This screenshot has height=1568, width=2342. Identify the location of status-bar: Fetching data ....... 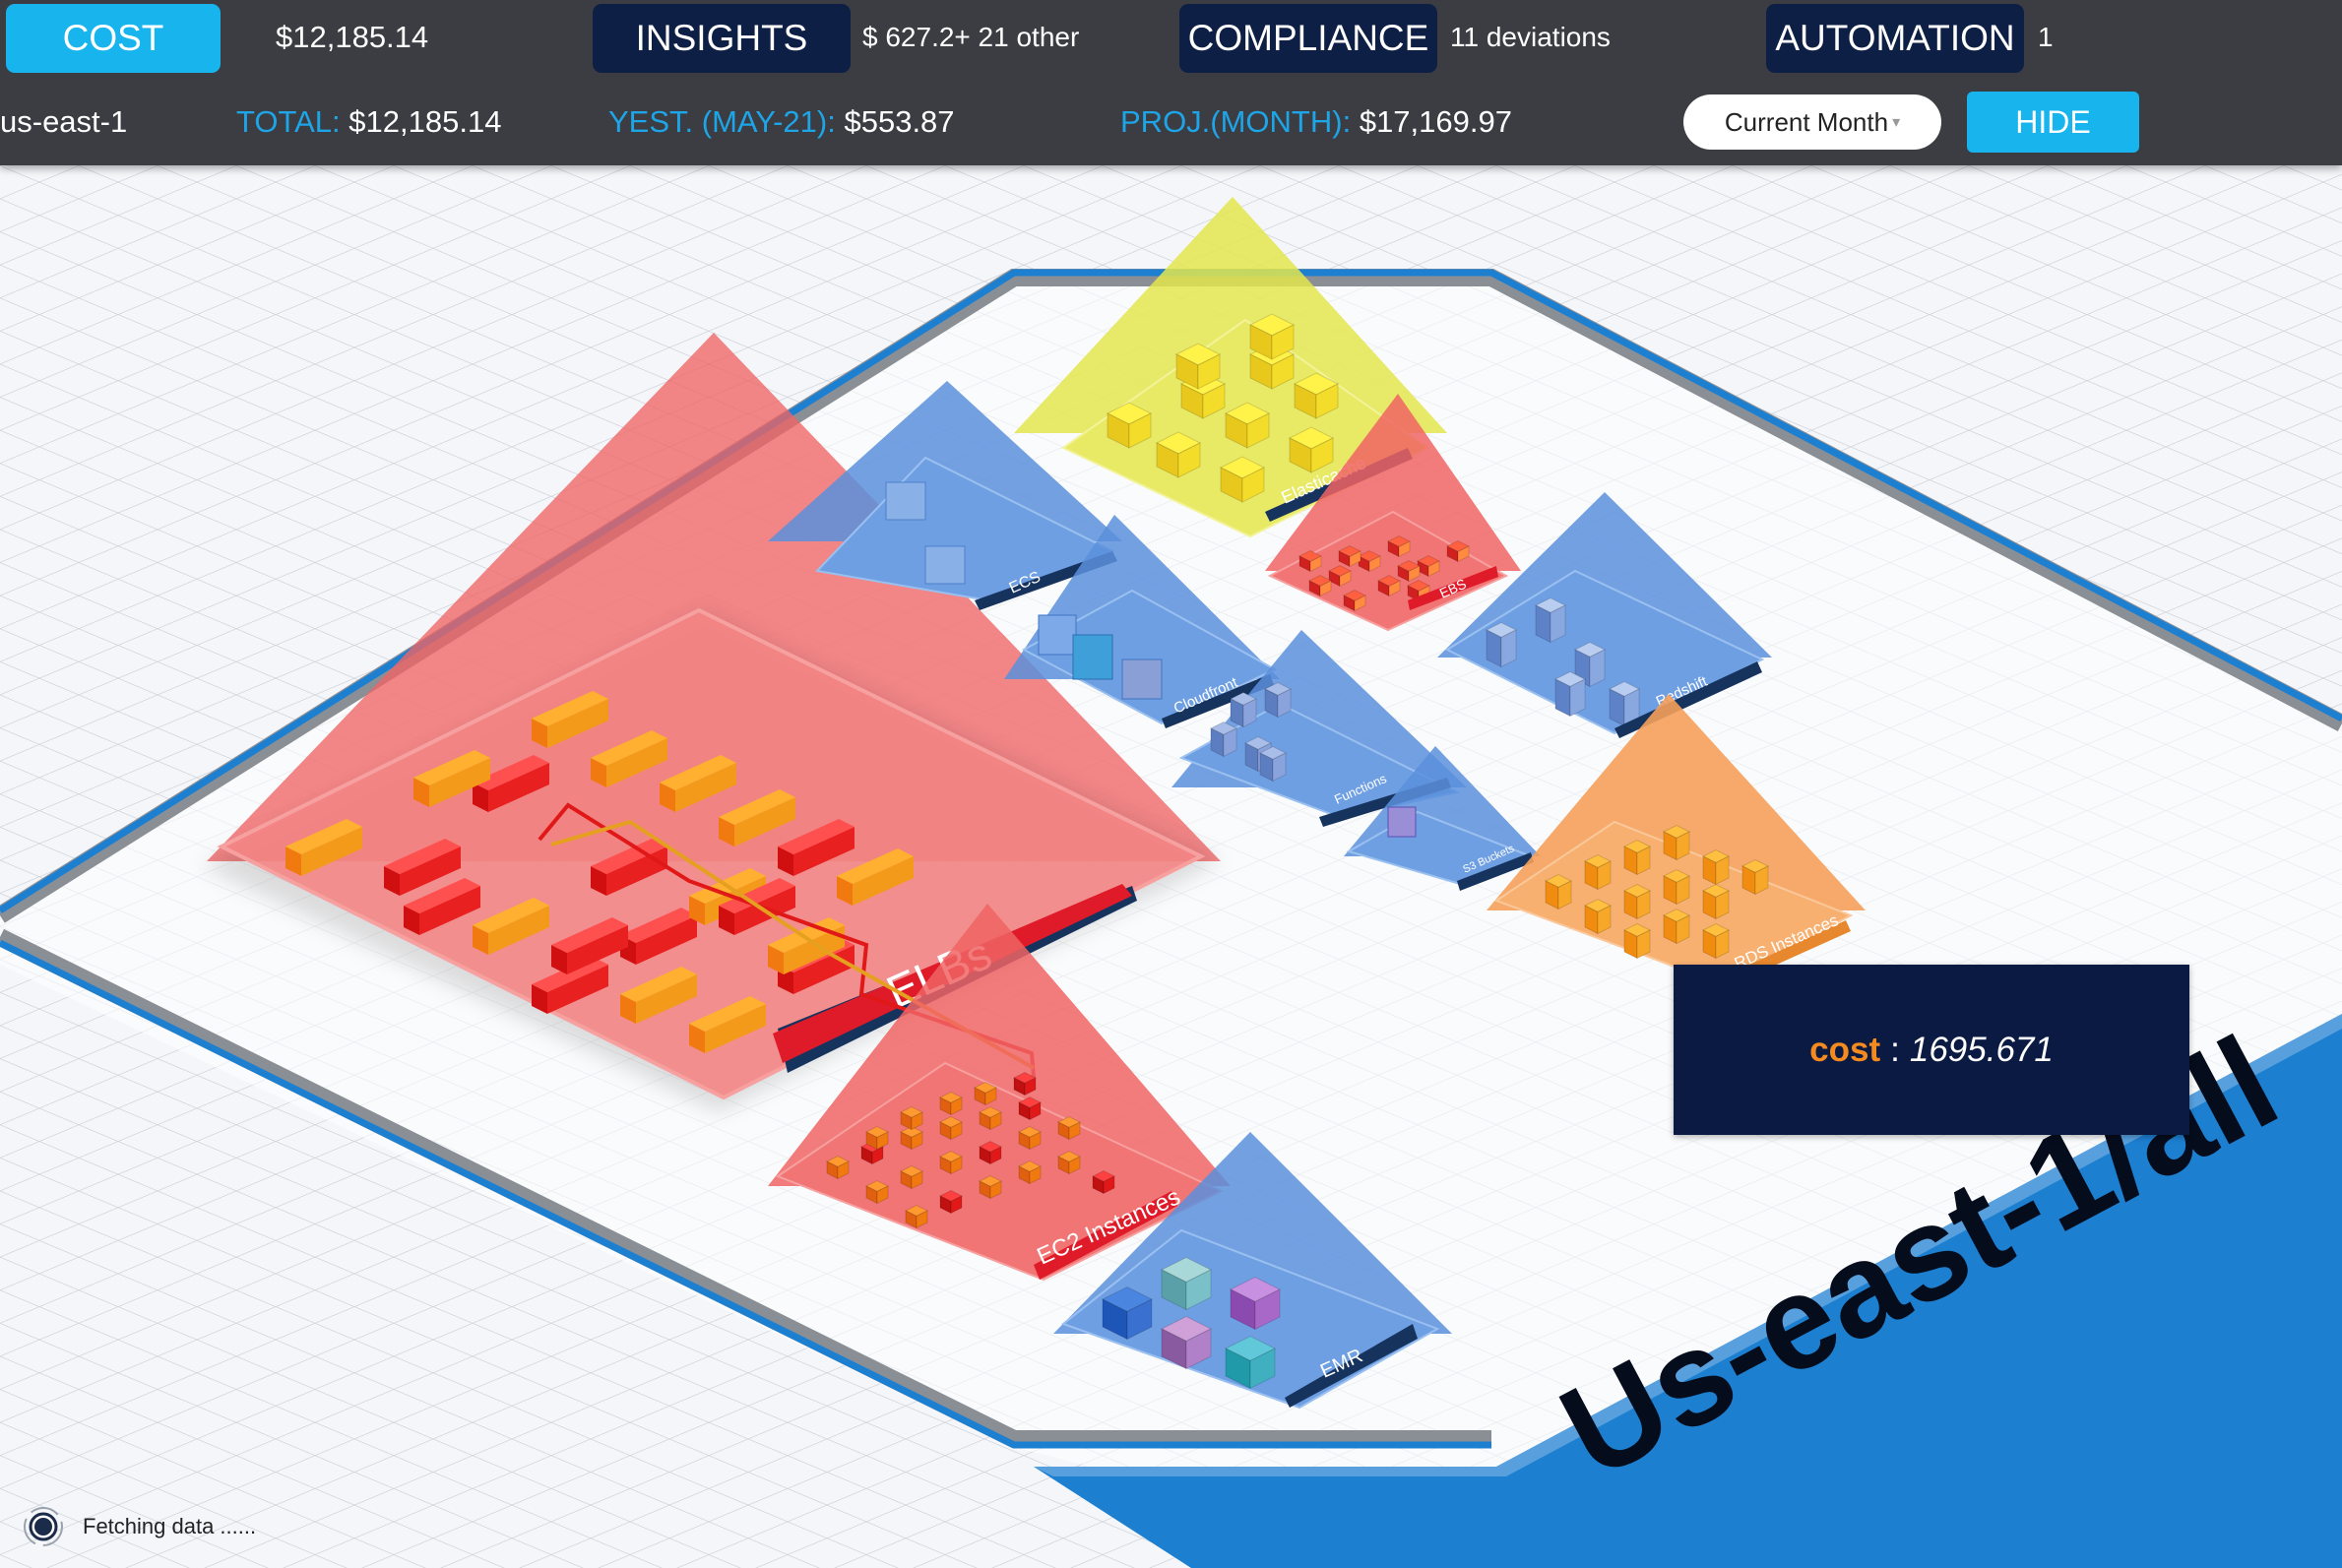
(139, 1526).